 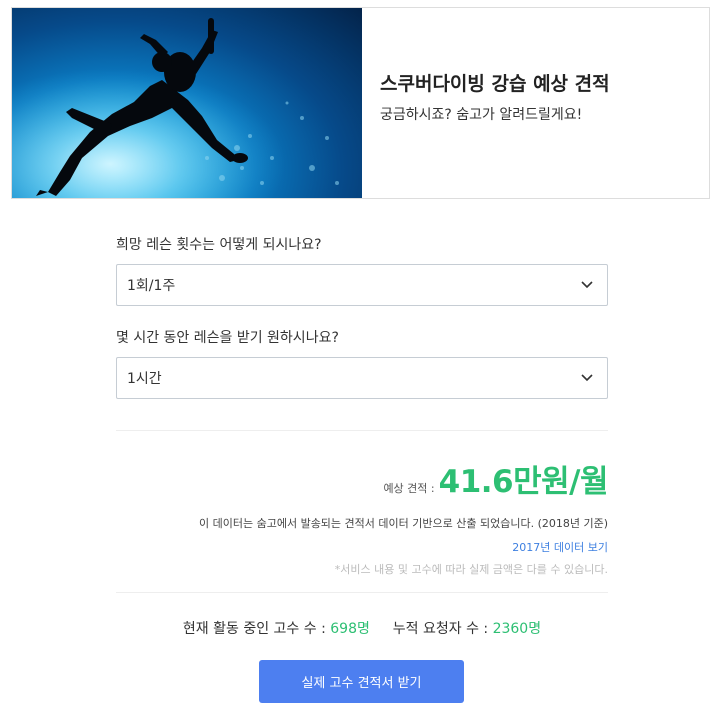 I want to click on lesson-frequency-label: 희망 레슨 횟수는 어떻게 되시나요?, so click(x=219, y=245).